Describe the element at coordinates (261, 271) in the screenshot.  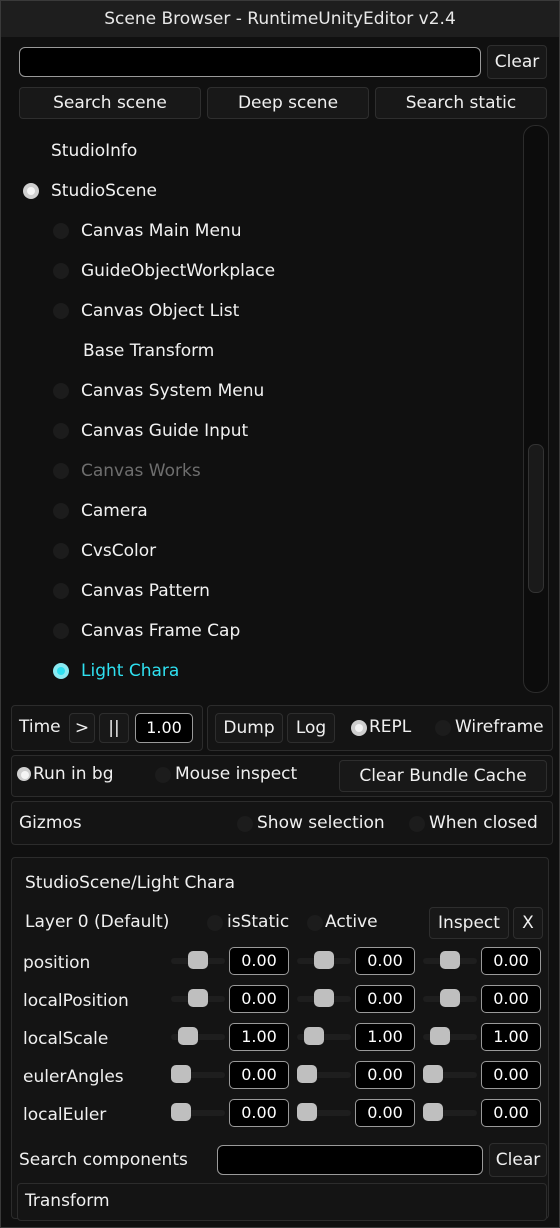
I see `tree-item: GuideObjectWorkplace` at that location.